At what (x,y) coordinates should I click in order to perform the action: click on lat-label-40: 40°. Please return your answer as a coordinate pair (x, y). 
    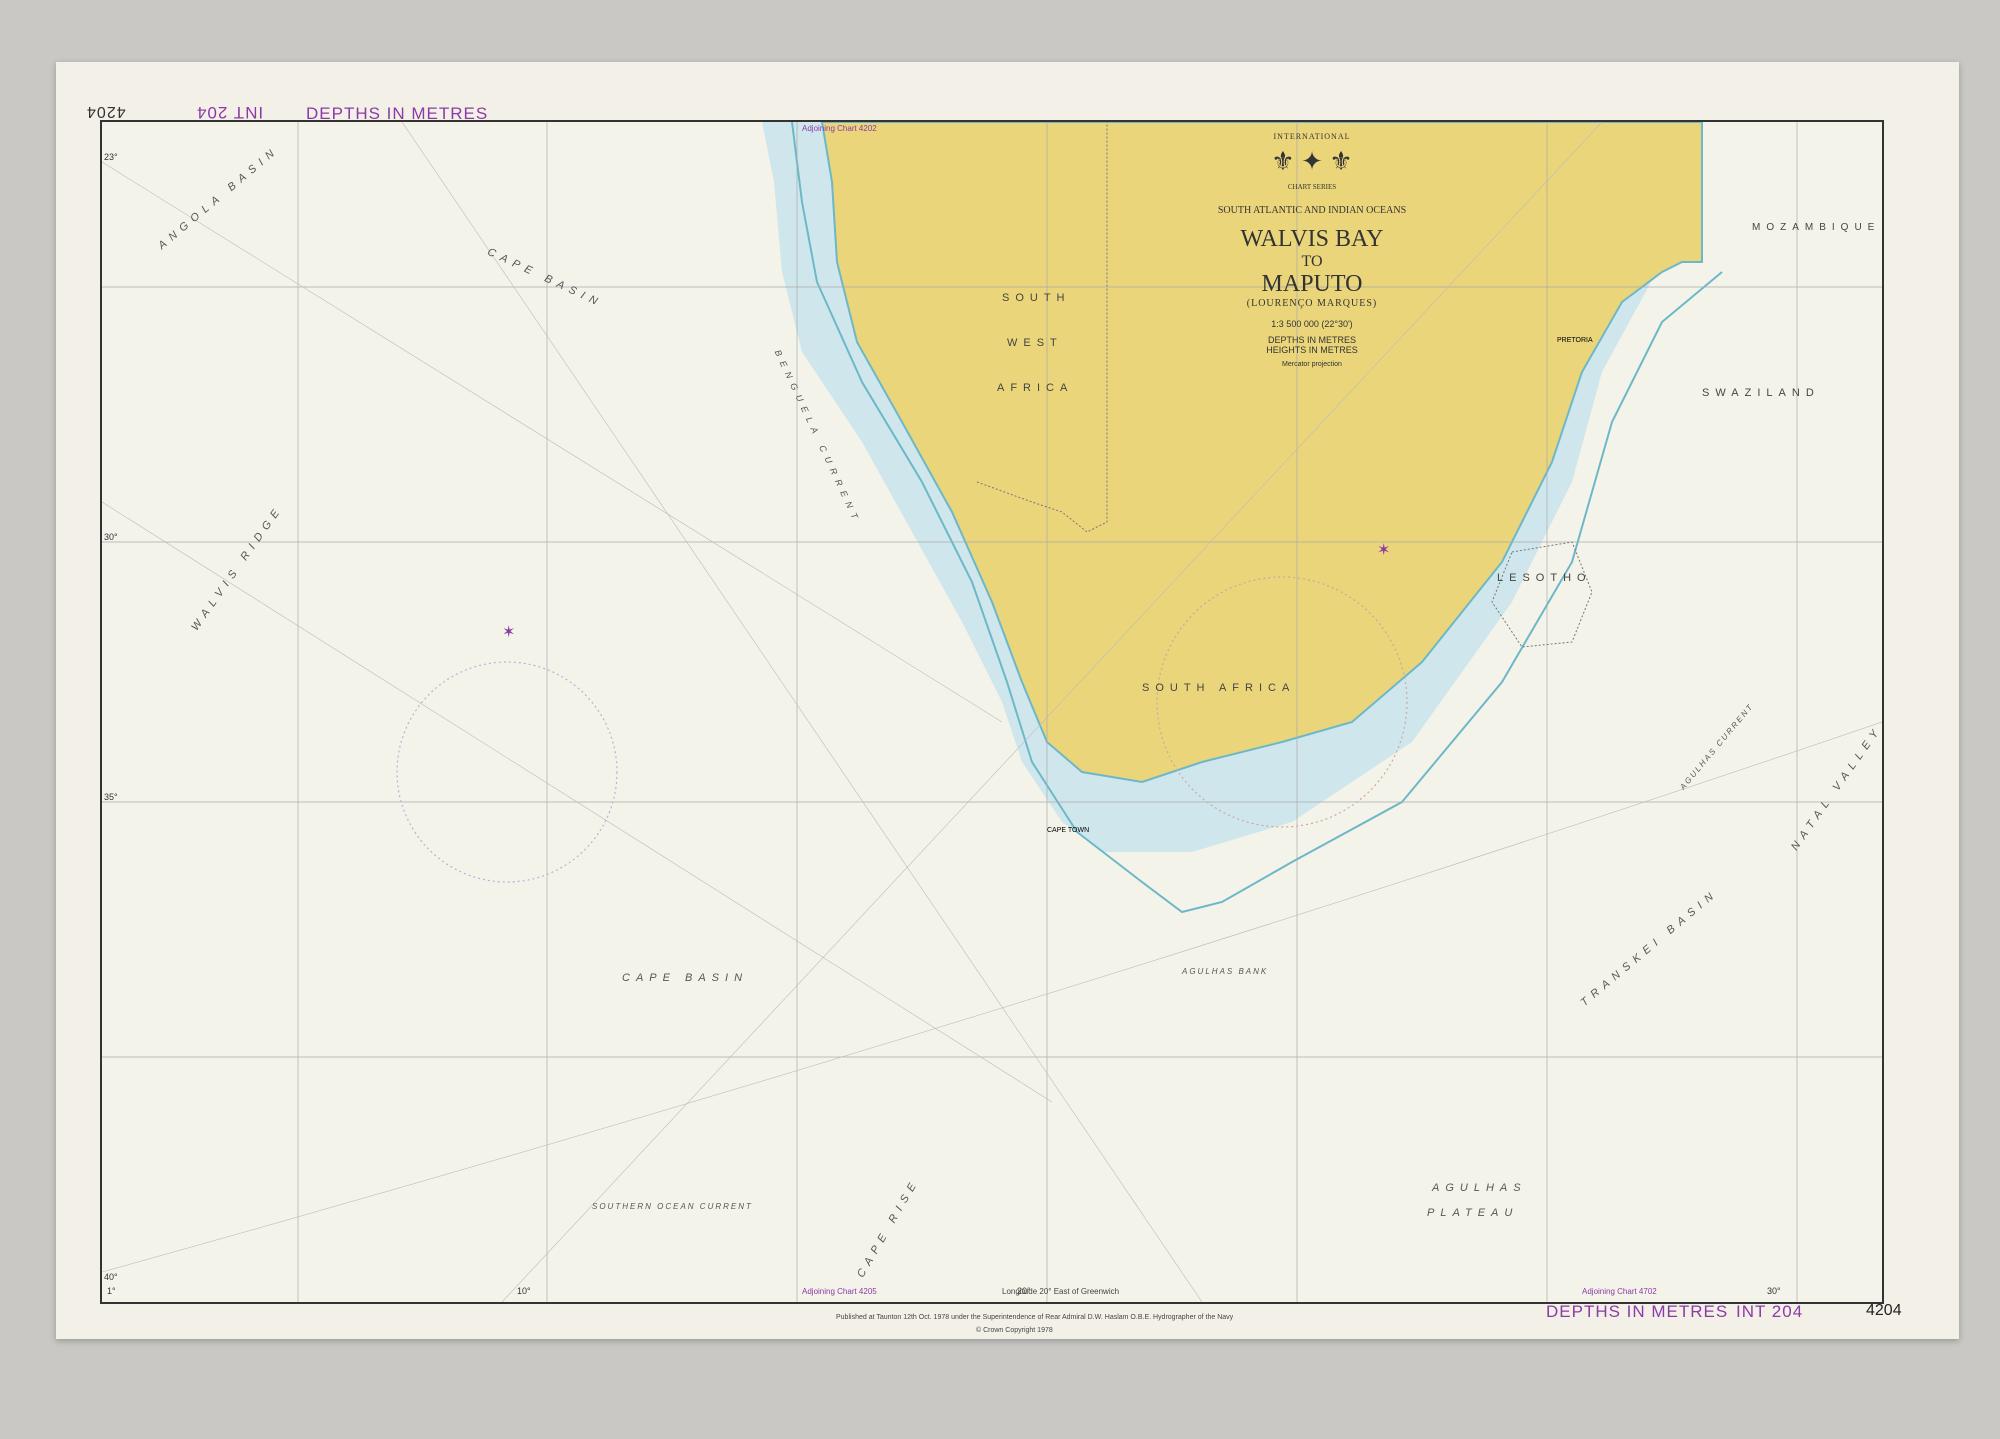
    Looking at the image, I should click on (111, 1277).